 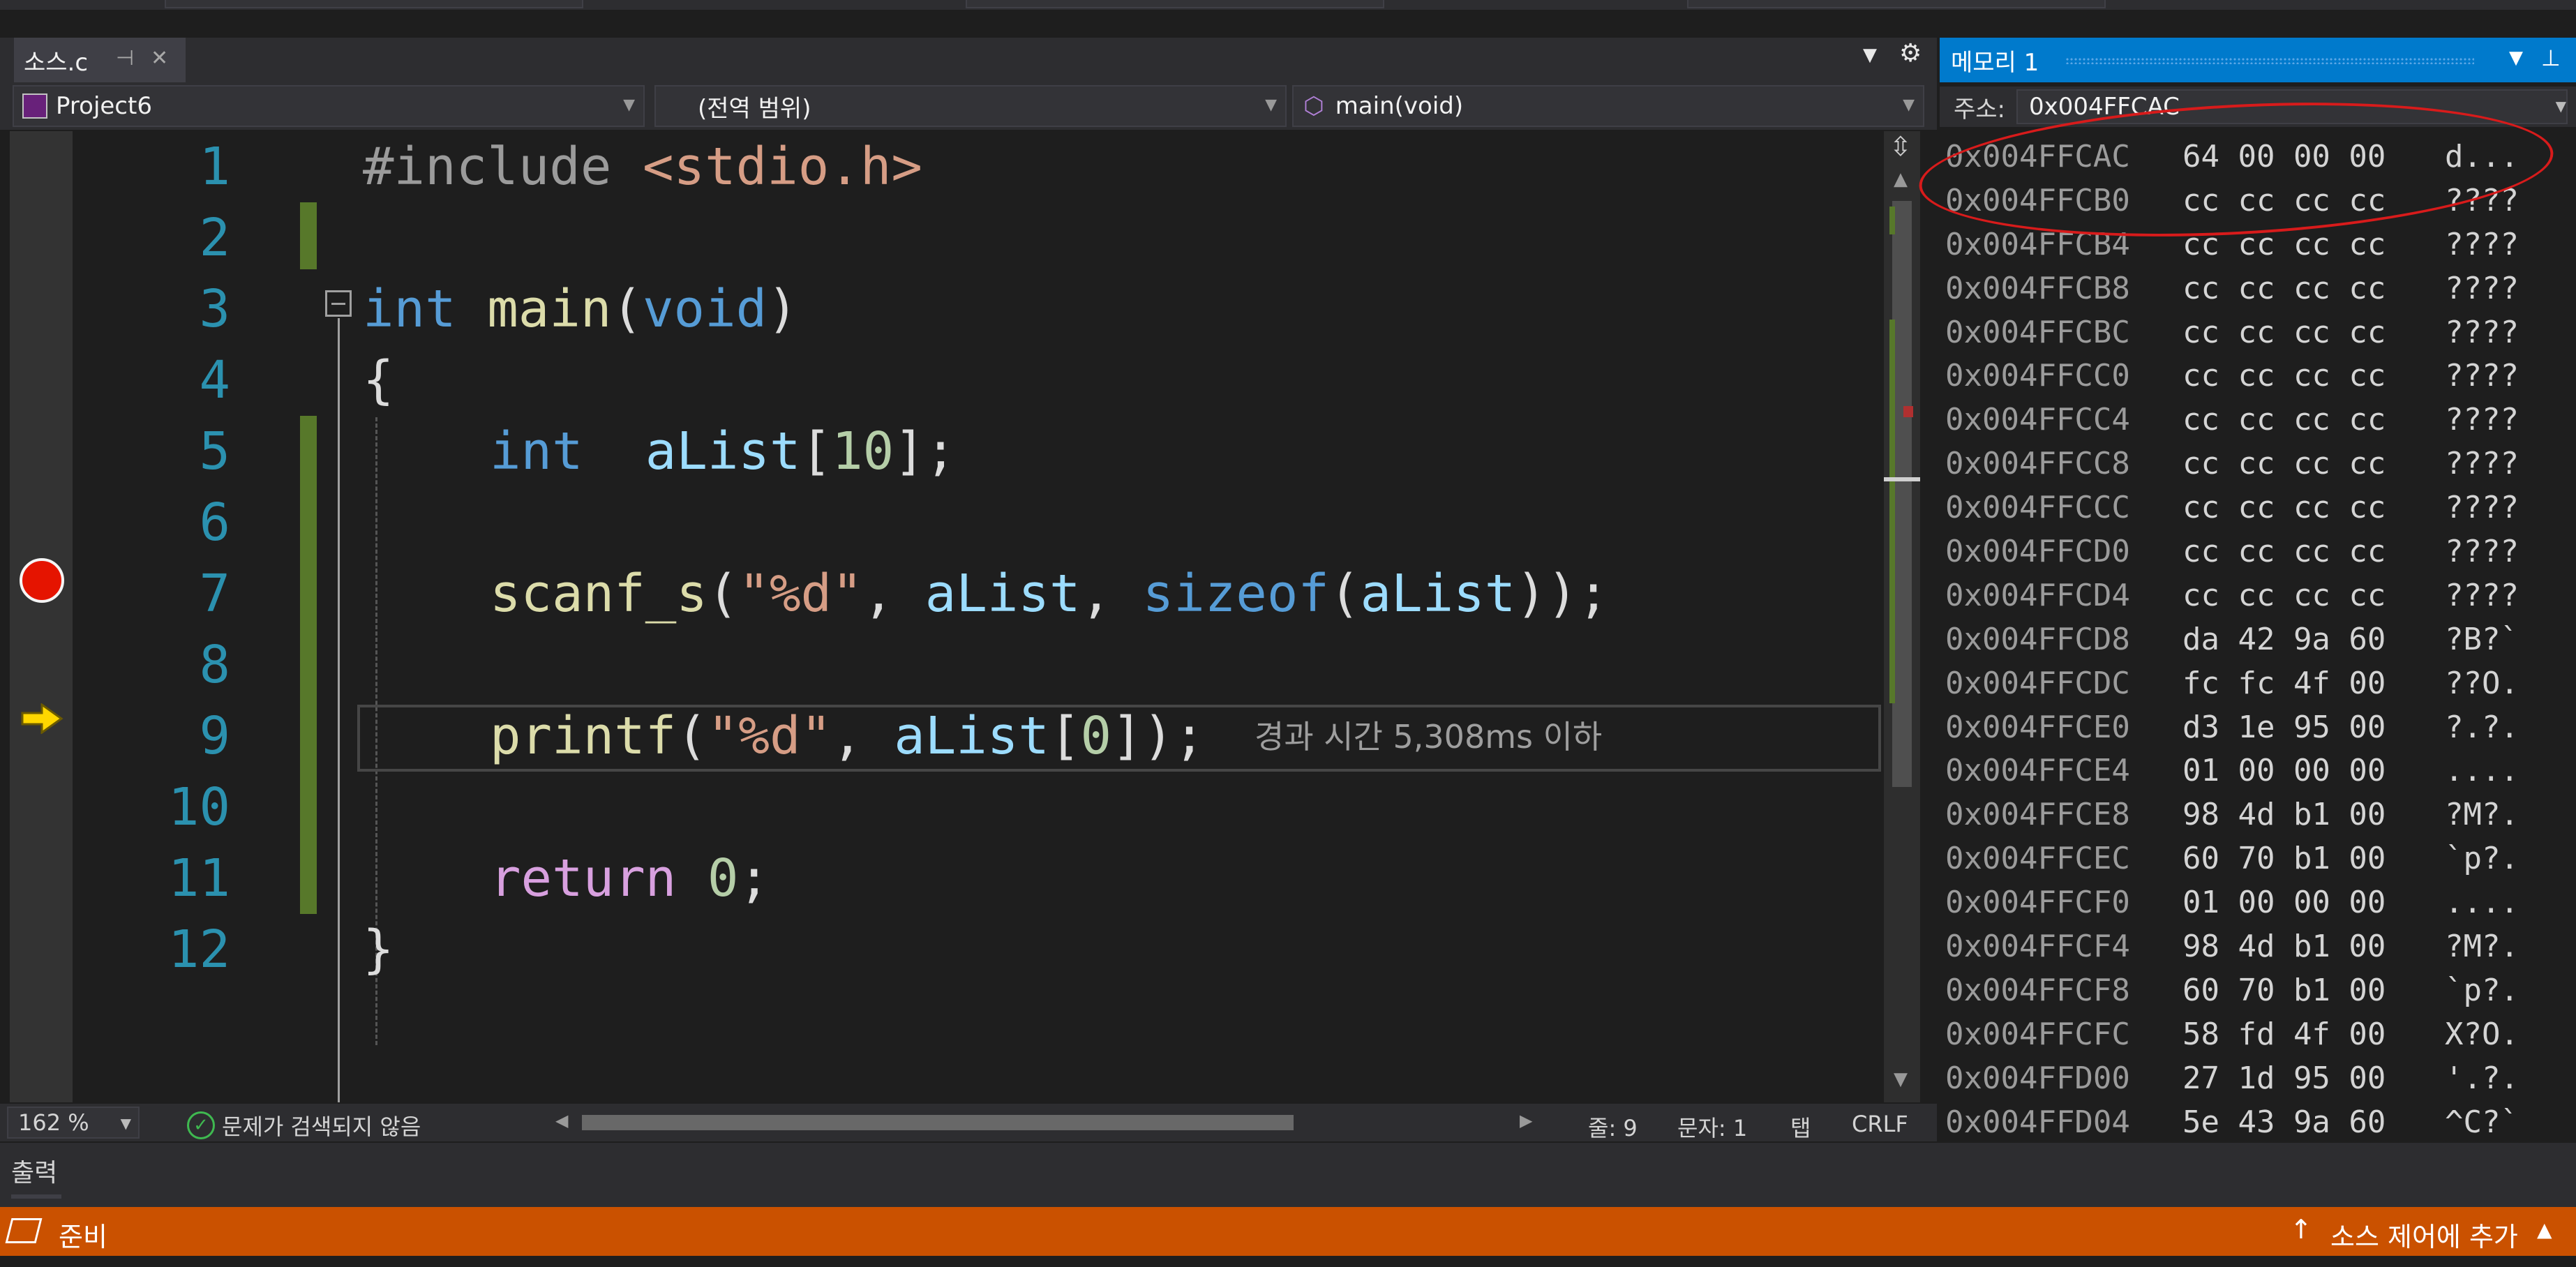 I want to click on gear-icon: ⚙, so click(x=1910, y=53).